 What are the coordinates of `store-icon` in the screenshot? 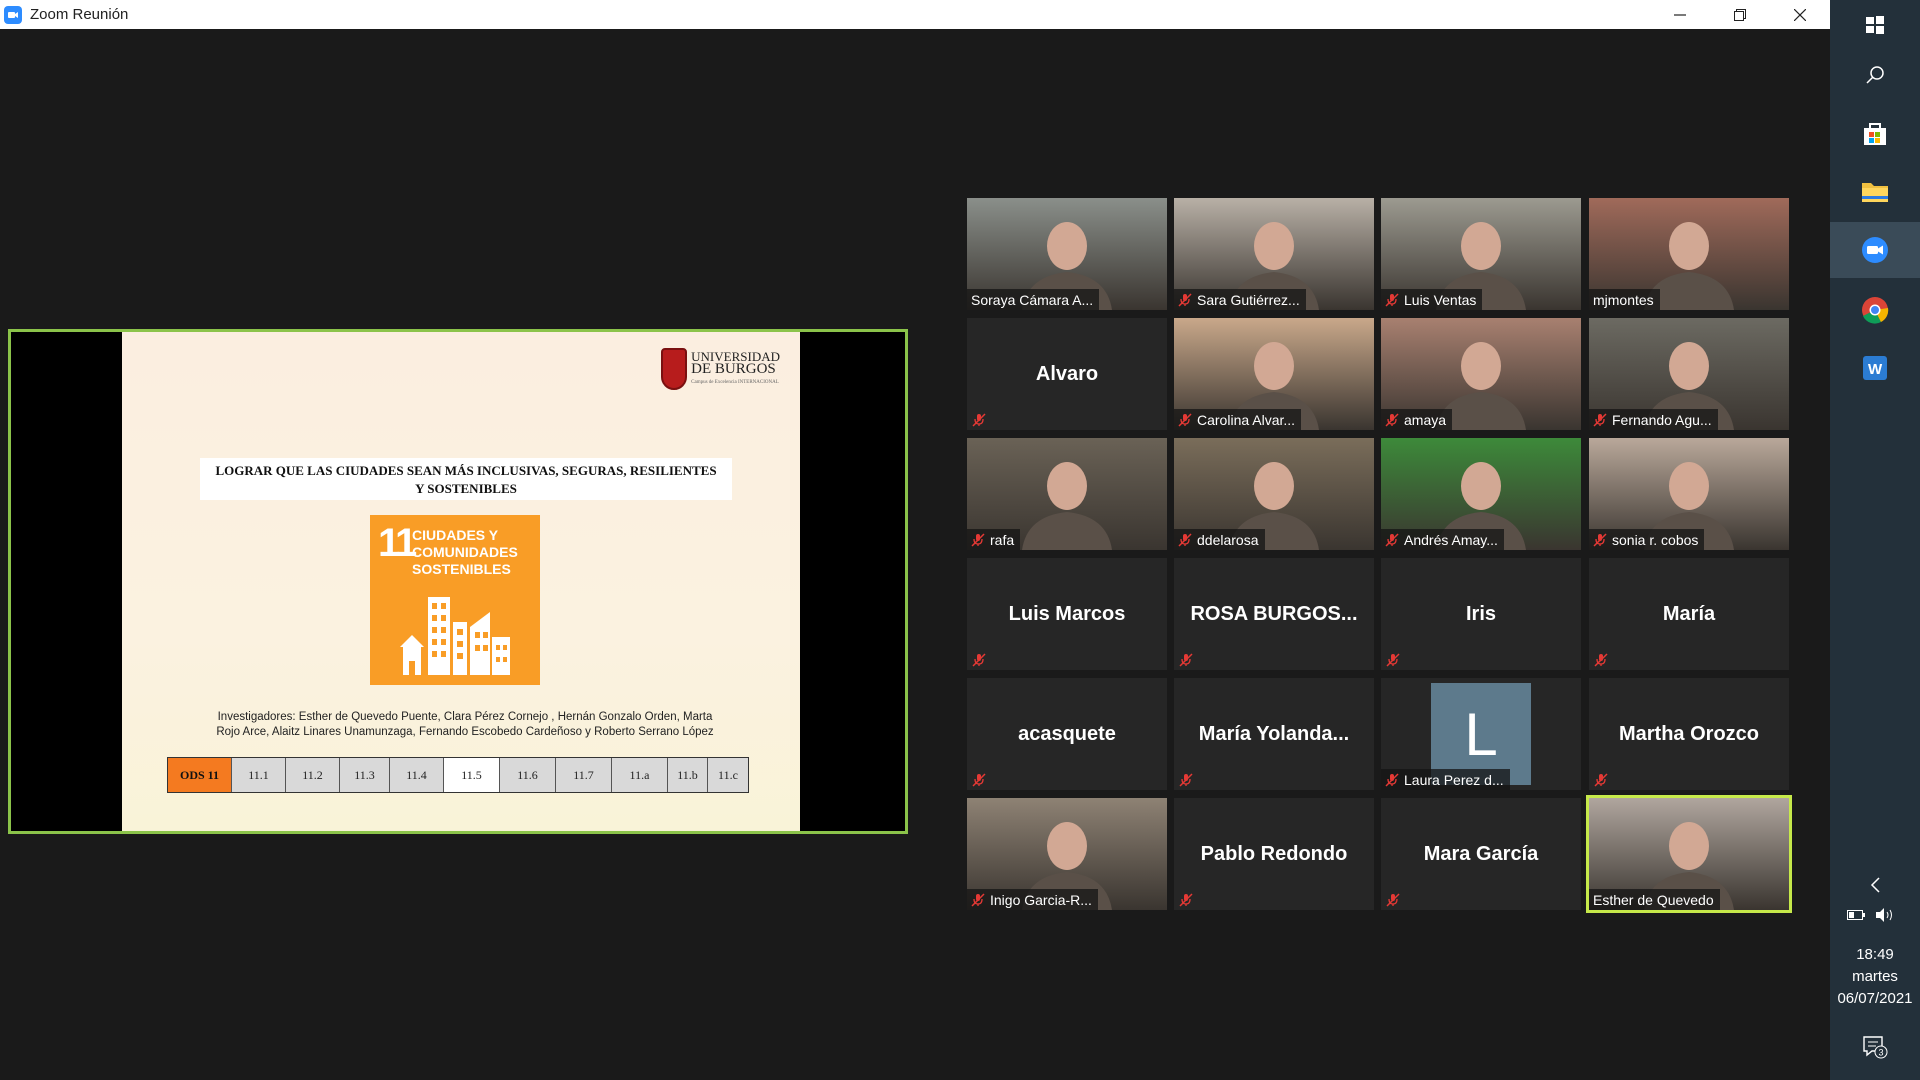 It's located at (1875, 133).